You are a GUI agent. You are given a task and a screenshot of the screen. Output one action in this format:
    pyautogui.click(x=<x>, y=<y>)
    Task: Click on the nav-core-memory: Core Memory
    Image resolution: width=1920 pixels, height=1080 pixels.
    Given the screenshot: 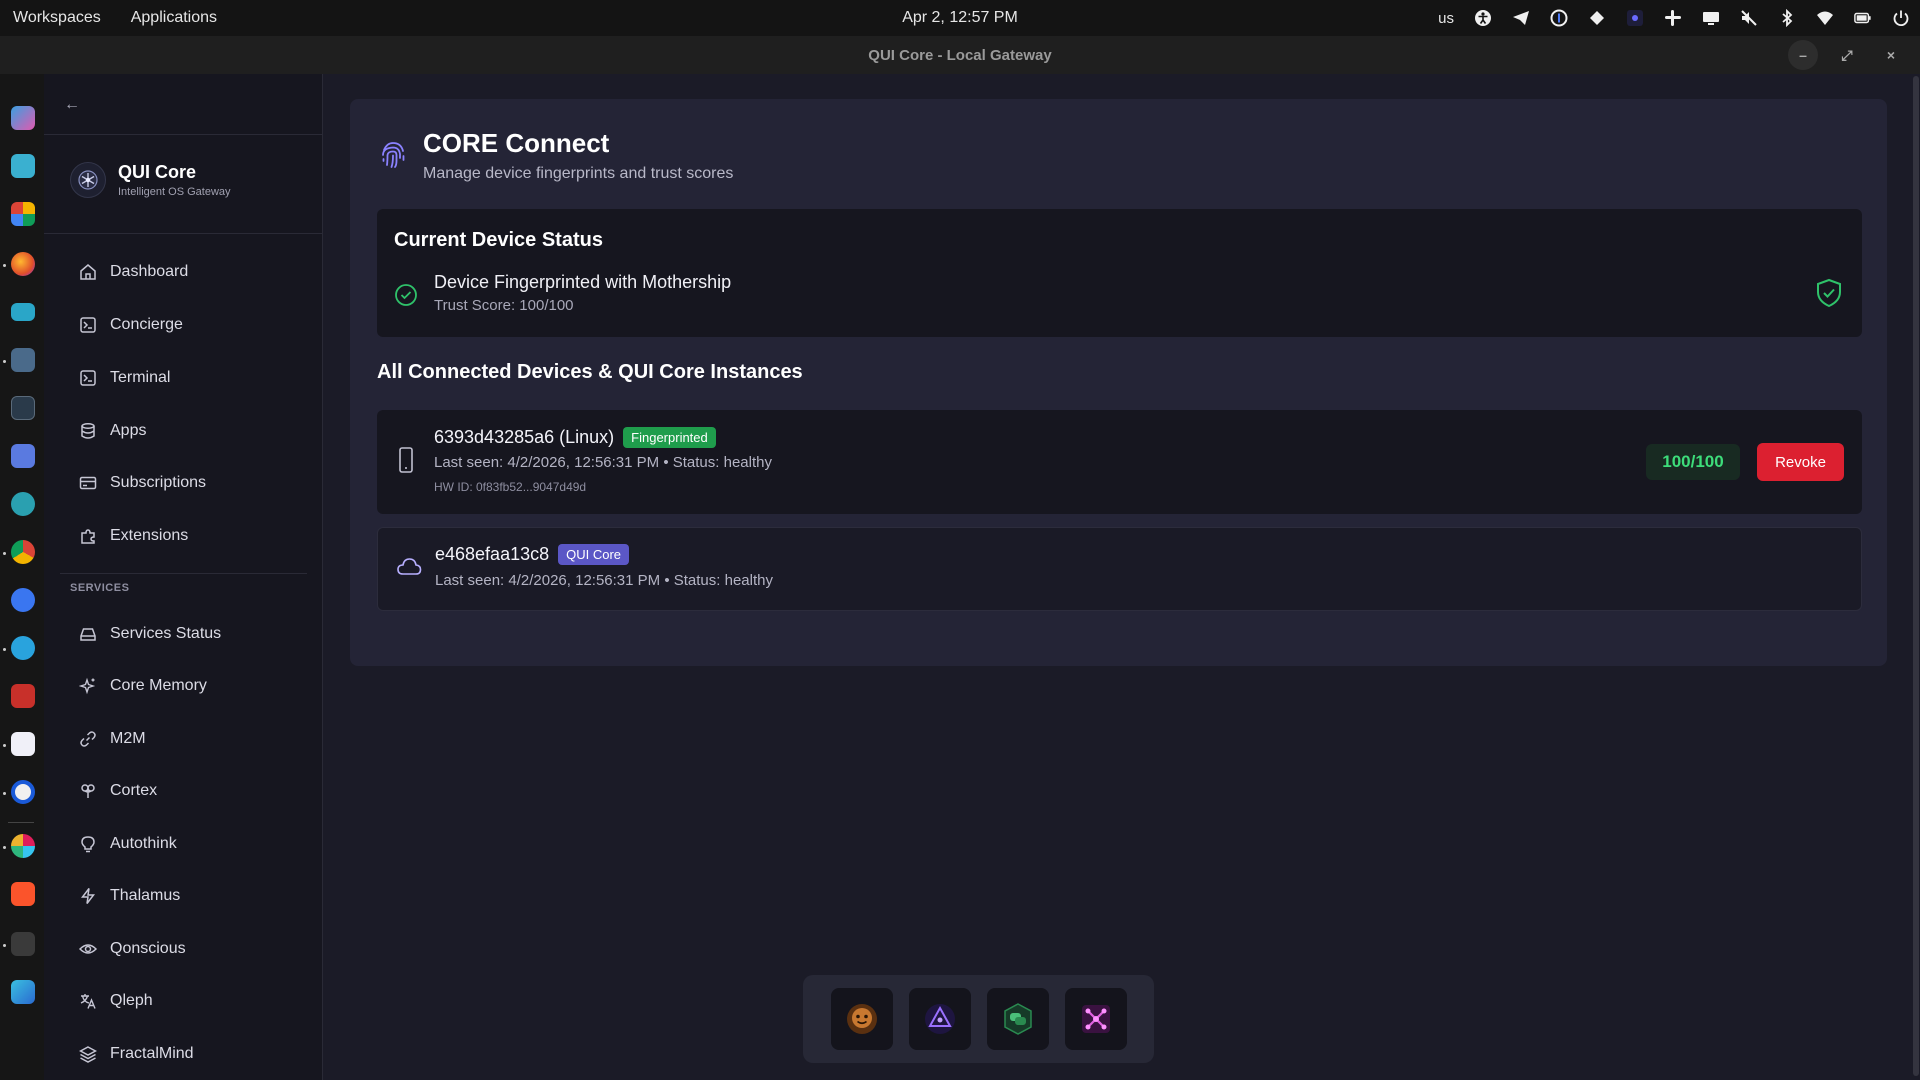 What is the action you would take?
    pyautogui.click(x=142, y=686)
    